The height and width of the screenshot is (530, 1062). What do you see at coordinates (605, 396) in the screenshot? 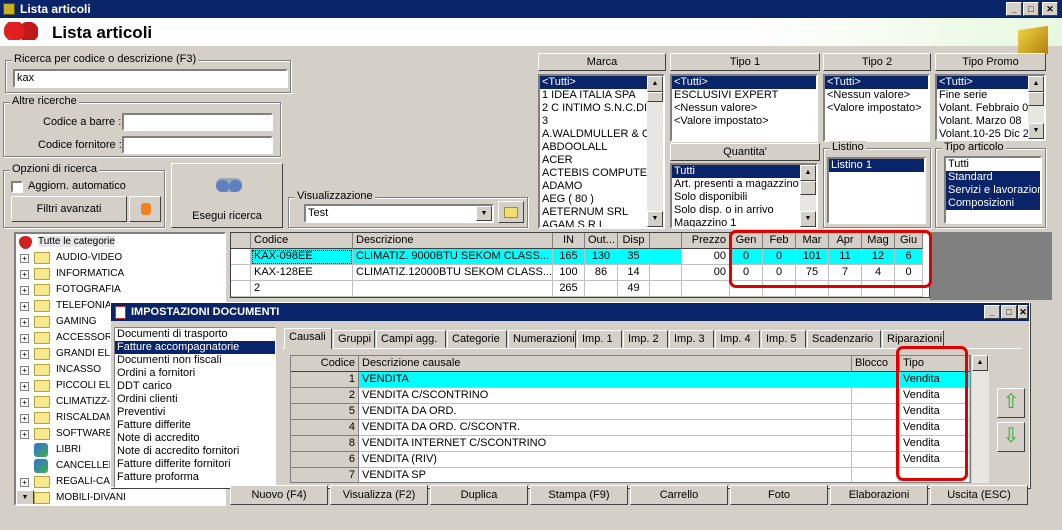
I see `table-cell: VENDITA C/SCONTRINO` at bounding box center [605, 396].